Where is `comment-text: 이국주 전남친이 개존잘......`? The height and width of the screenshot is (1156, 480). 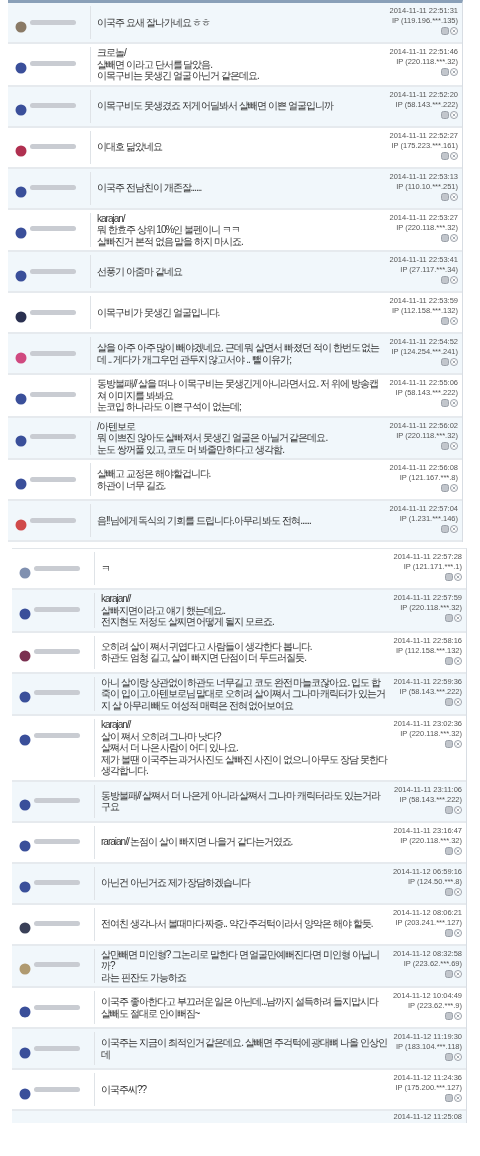
comment-text: 이국주 전남친이 개존잘...... is located at coordinates (149, 188).